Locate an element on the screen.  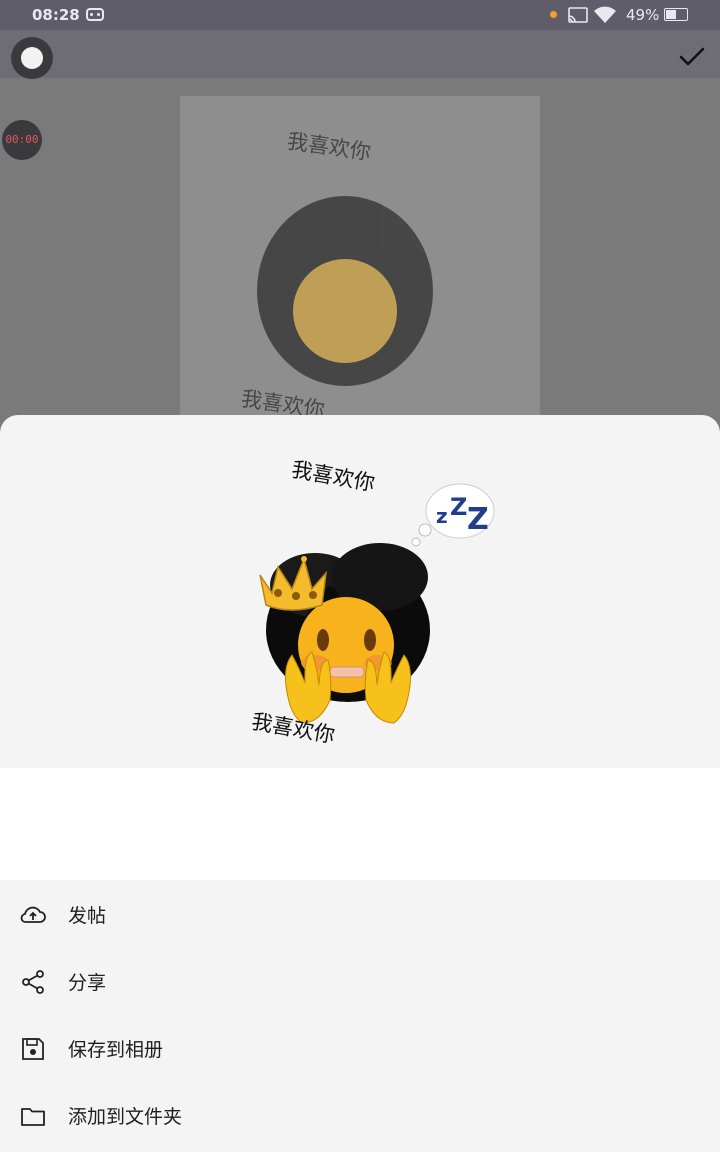
menu-item-label: 添加到文件夹 is located at coordinates (125, 1117).